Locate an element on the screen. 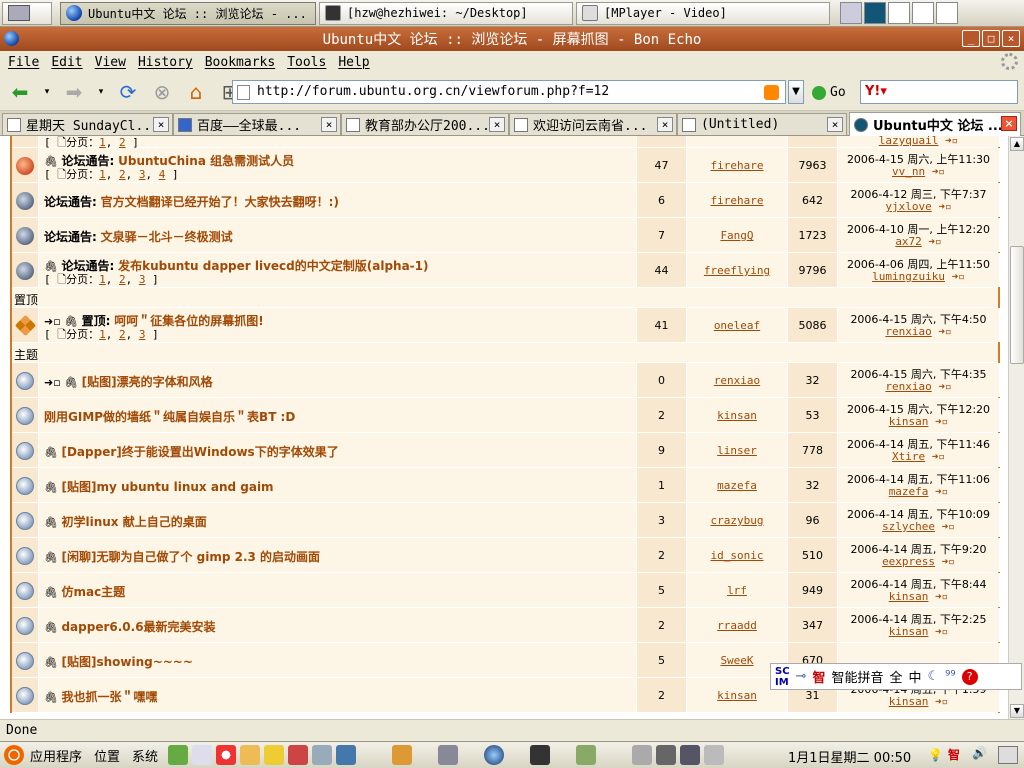 The image size is (1024, 768). topic-title-link: dapper6.0.6最新完美安装 is located at coordinates (138, 627).